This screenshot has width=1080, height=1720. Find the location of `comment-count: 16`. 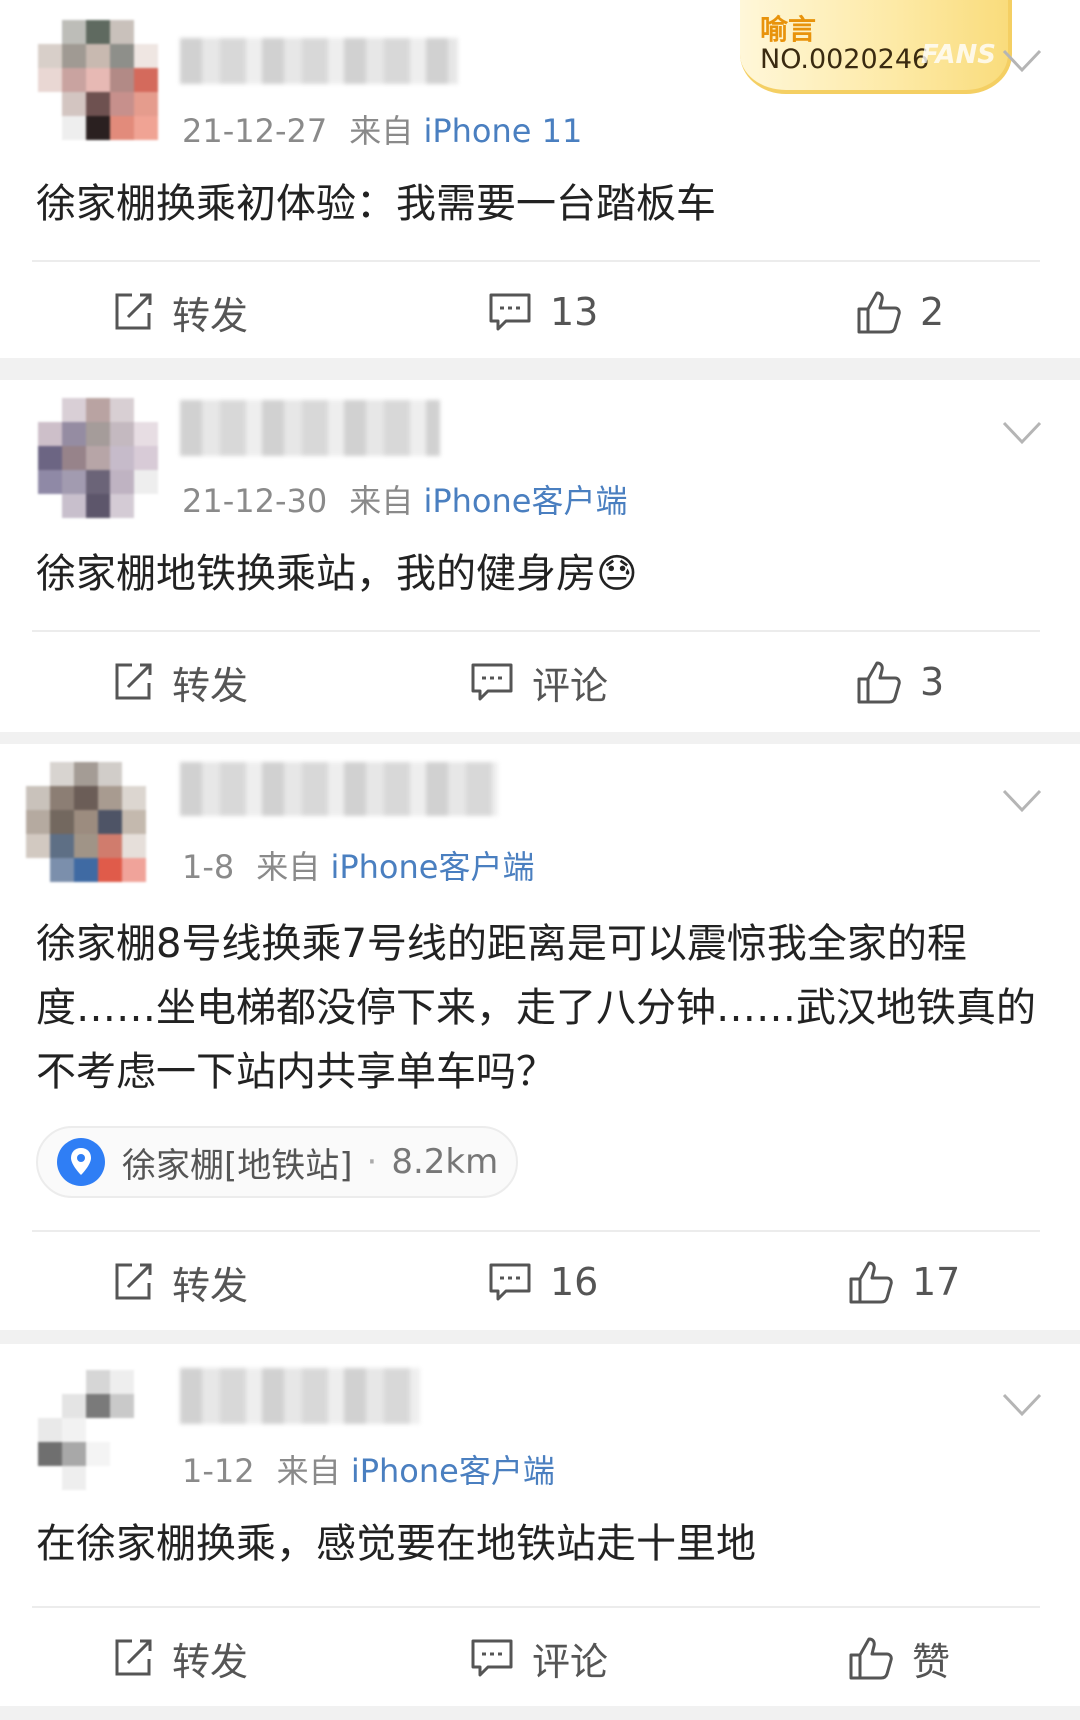

comment-count: 16 is located at coordinates (574, 1282).